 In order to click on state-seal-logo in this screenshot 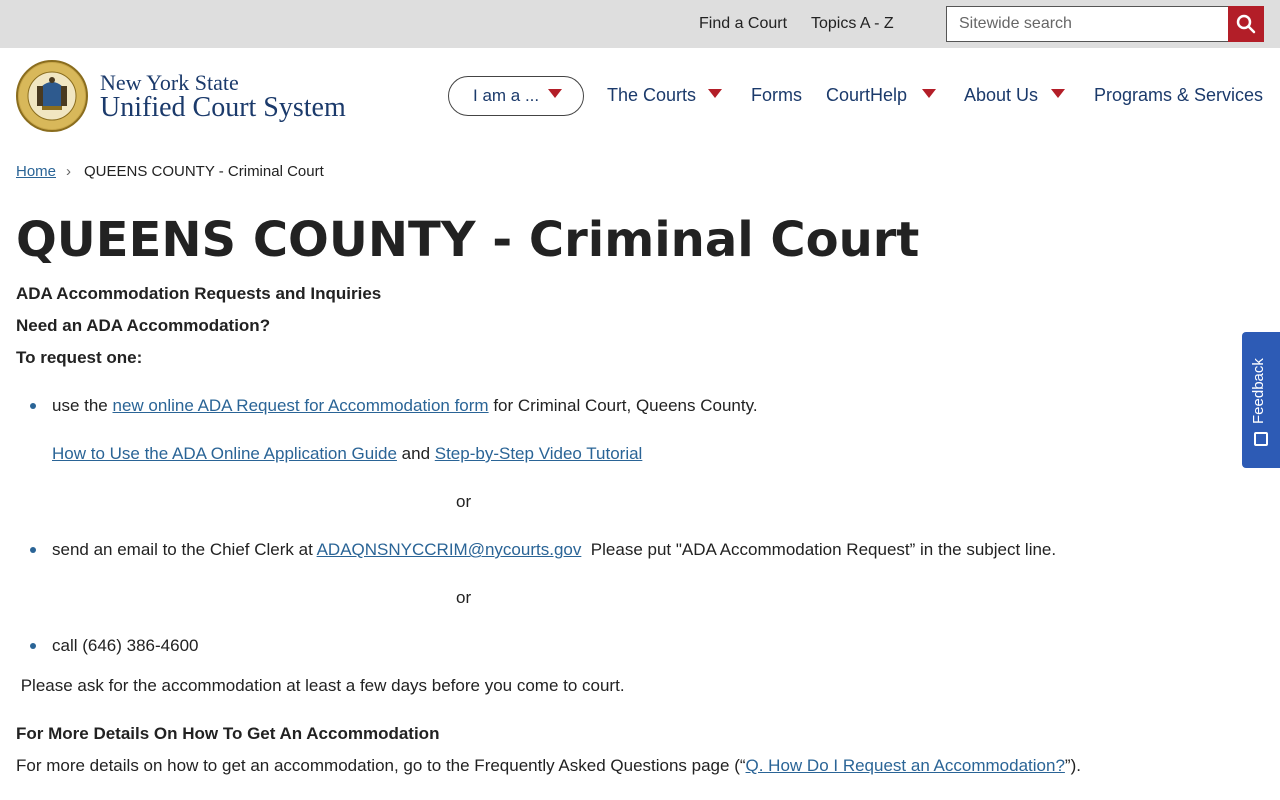, I will do `click(52, 96)`.